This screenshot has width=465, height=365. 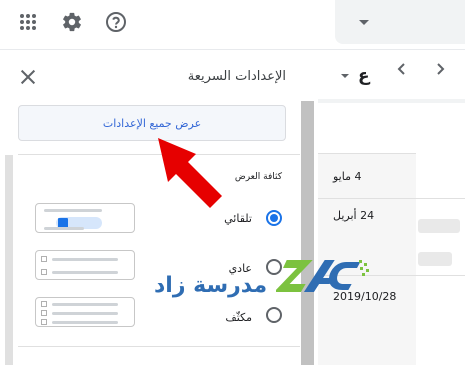 I want to click on watermark-text: مدرسة زاد, so click(x=211, y=285).